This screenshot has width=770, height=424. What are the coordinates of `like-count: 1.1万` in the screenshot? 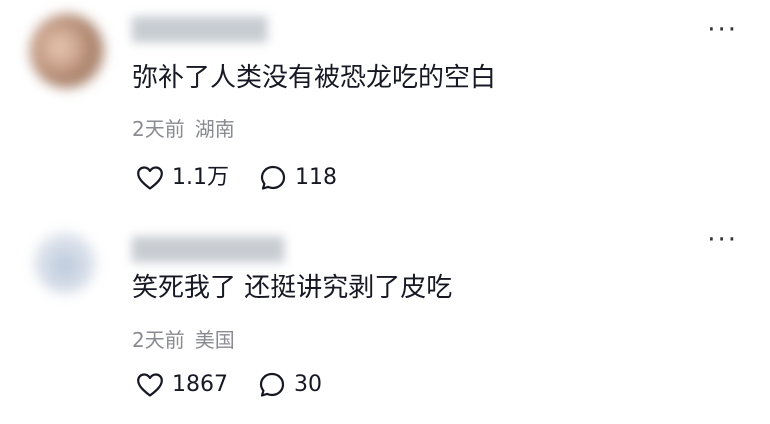 It's located at (200, 177).